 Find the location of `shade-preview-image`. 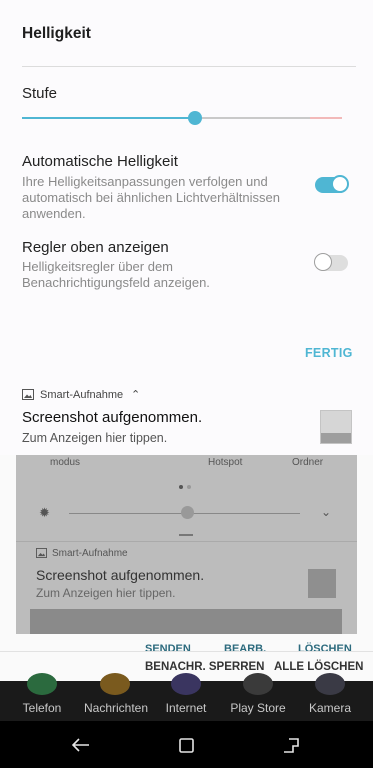

shade-preview-image is located at coordinates (186, 621).